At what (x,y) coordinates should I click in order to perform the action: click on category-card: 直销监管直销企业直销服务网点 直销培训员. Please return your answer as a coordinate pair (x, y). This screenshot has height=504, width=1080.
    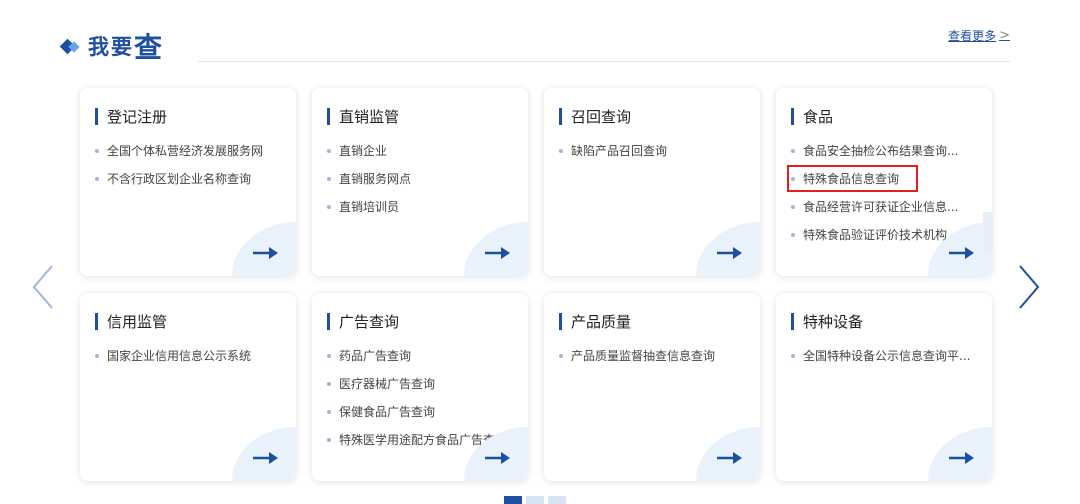
    Looking at the image, I should click on (420, 182).